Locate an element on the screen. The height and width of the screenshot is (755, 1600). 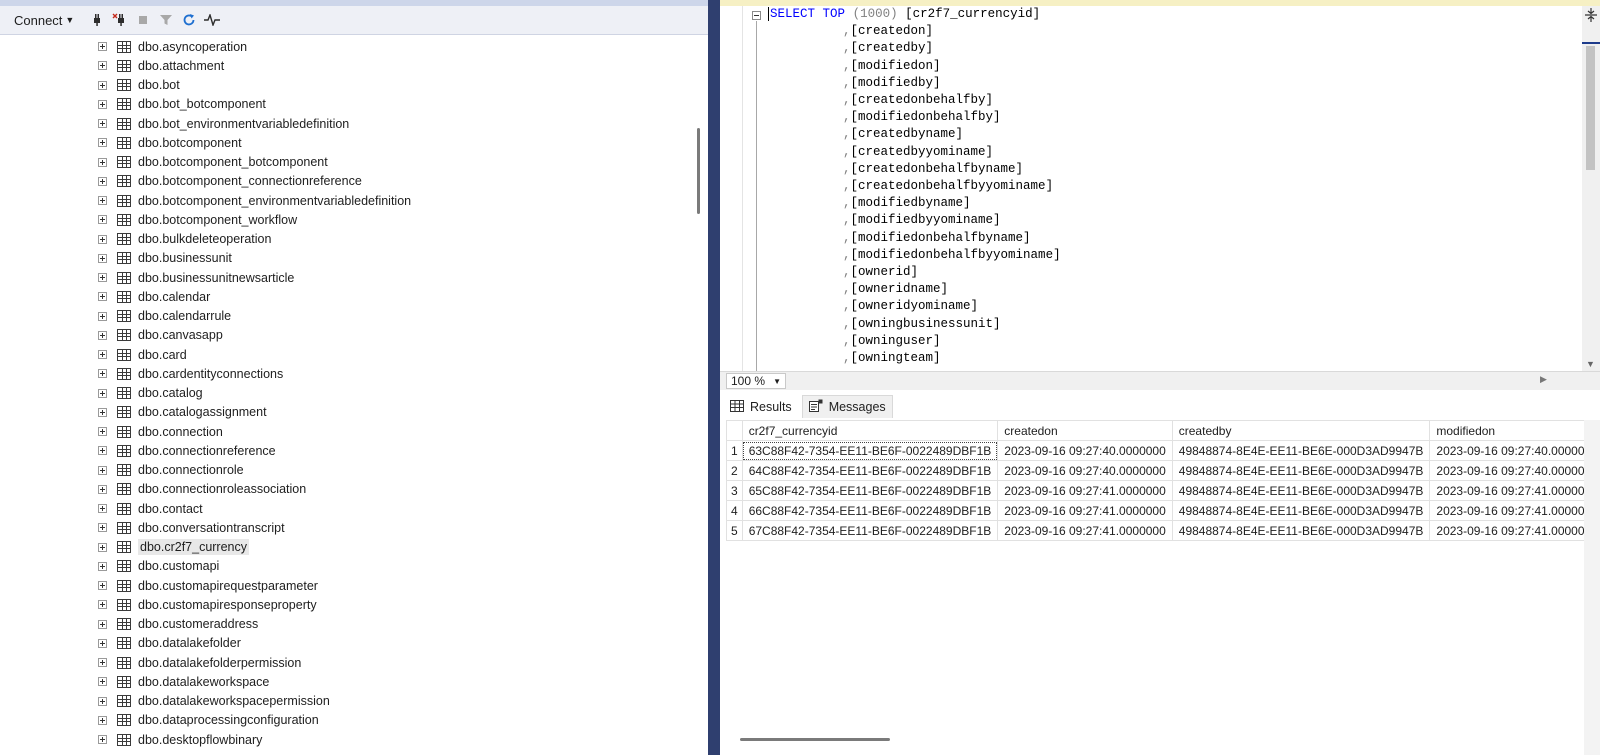
tree-item: dbo.botcomponent_botcomponent is located at coordinates (213, 162).